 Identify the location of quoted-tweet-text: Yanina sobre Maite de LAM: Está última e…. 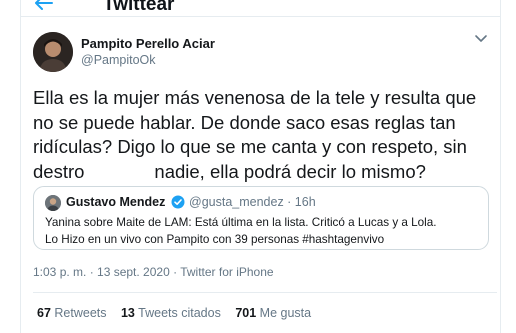
(265, 231).